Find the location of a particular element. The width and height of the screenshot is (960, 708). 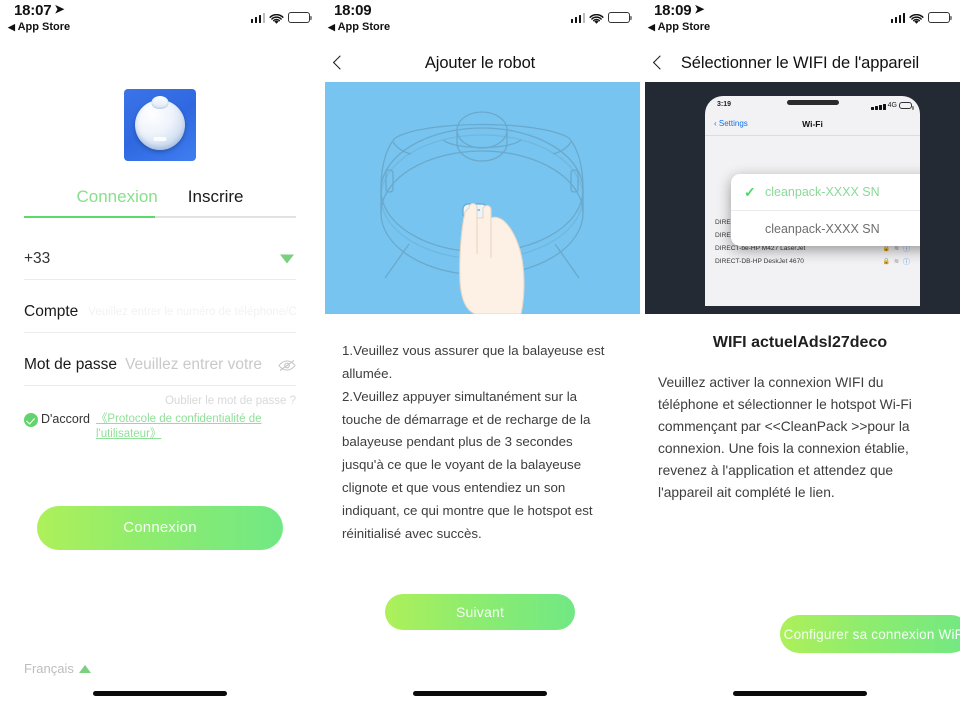

info-icon: ⓘ is located at coordinates (906, 262).